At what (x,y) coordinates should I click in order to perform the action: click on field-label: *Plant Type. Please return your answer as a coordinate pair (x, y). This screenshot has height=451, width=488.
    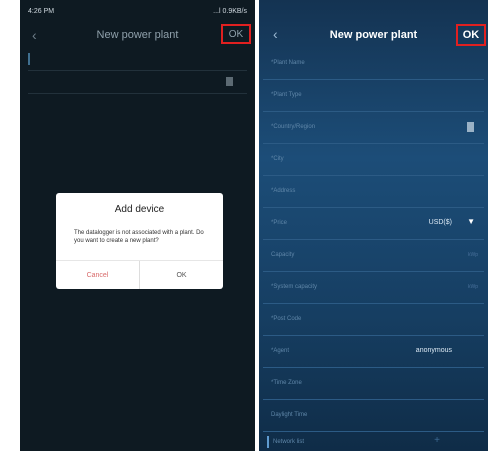
    Looking at the image, I should click on (286, 95).